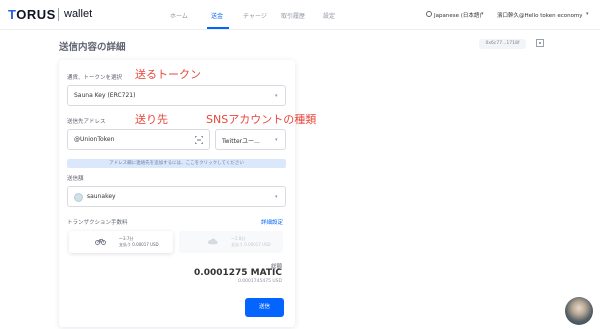 The height and width of the screenshot is (329, 600). Describe the element at coordinates (176, 95) in the screenshot. I see `token-select: Sauna Key (ERC721) ▾` at that location.